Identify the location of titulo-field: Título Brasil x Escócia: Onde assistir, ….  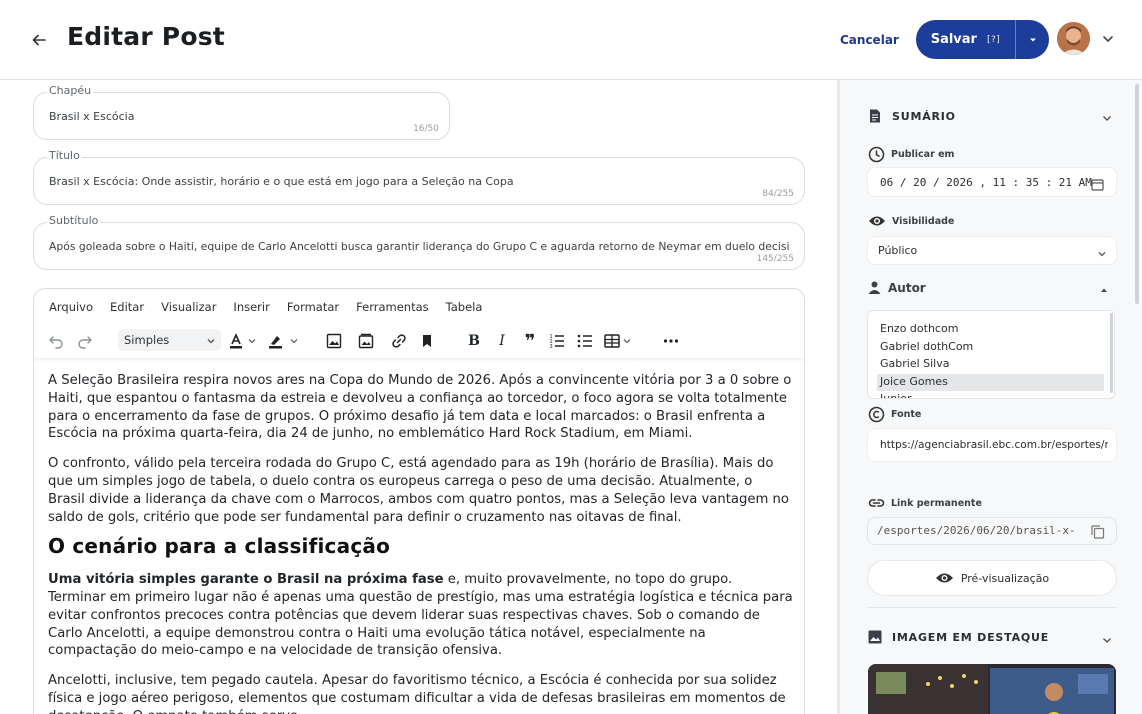
(419, 177).